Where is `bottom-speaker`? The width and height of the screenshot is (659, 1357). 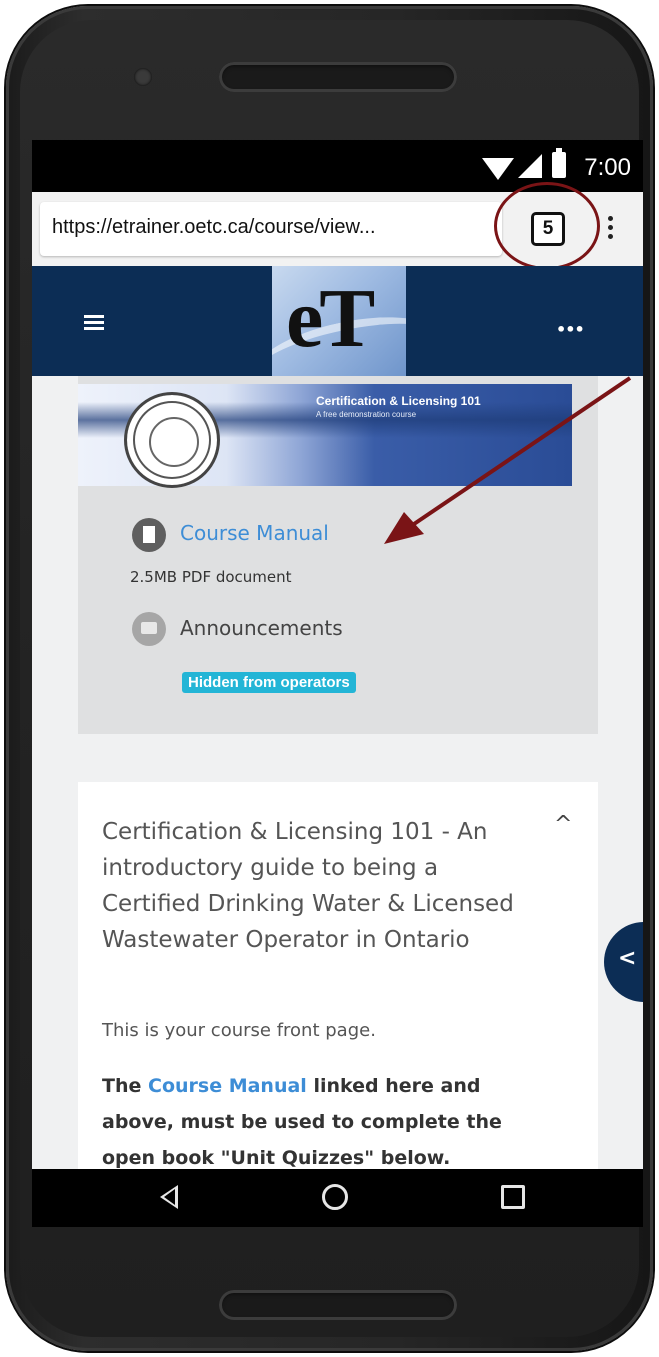
bottom-speaker is located at coordinates (338, 1305).